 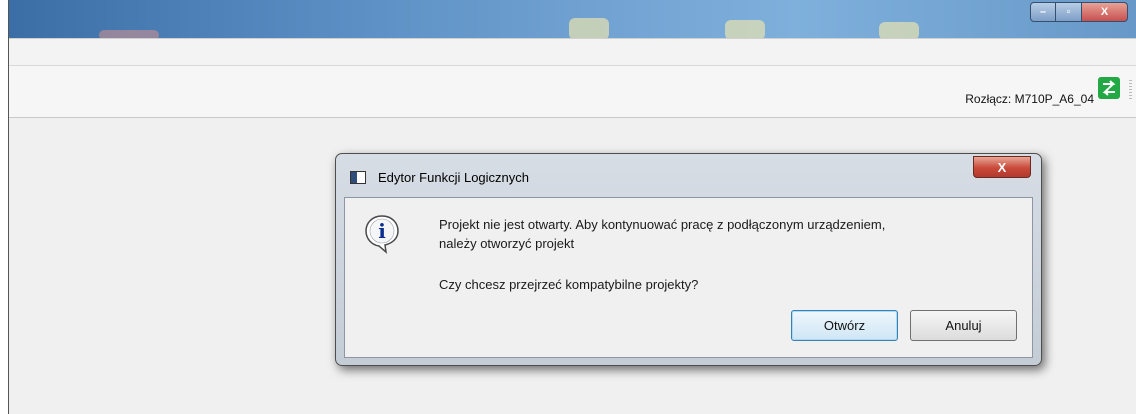 I want to click on main-titlebar: – ▫ X, so click(x=572, y=19).